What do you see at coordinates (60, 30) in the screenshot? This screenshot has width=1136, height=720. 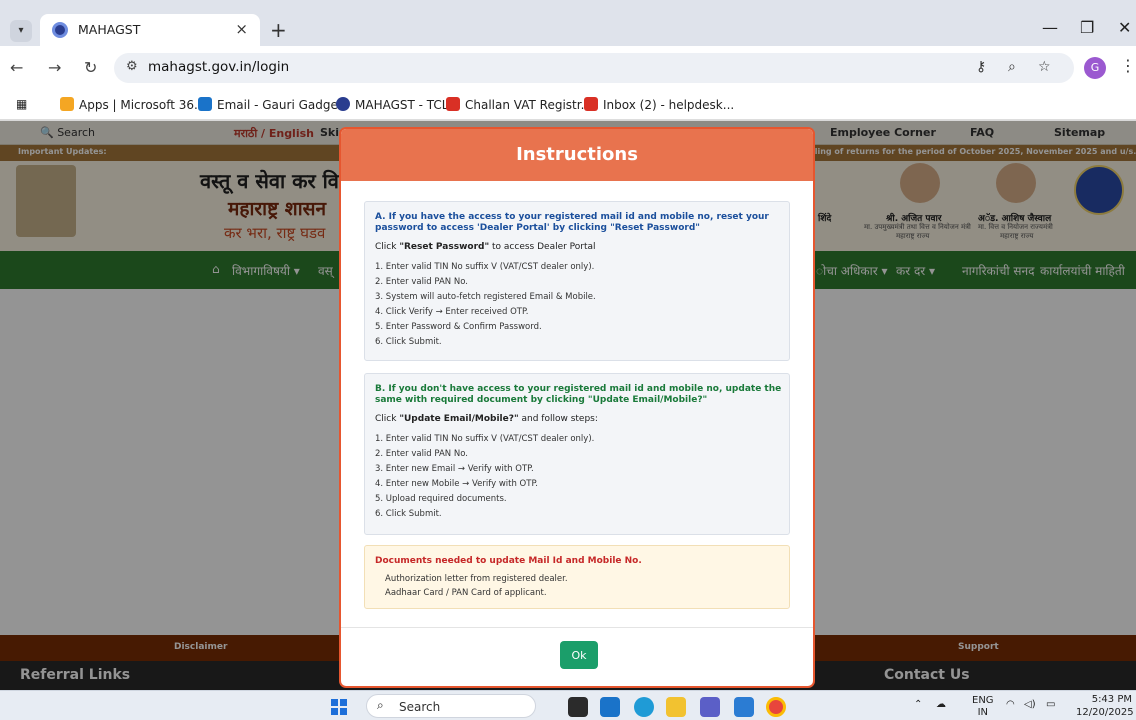 I see `site-favicon-icon` at bounding box center [60, 30].